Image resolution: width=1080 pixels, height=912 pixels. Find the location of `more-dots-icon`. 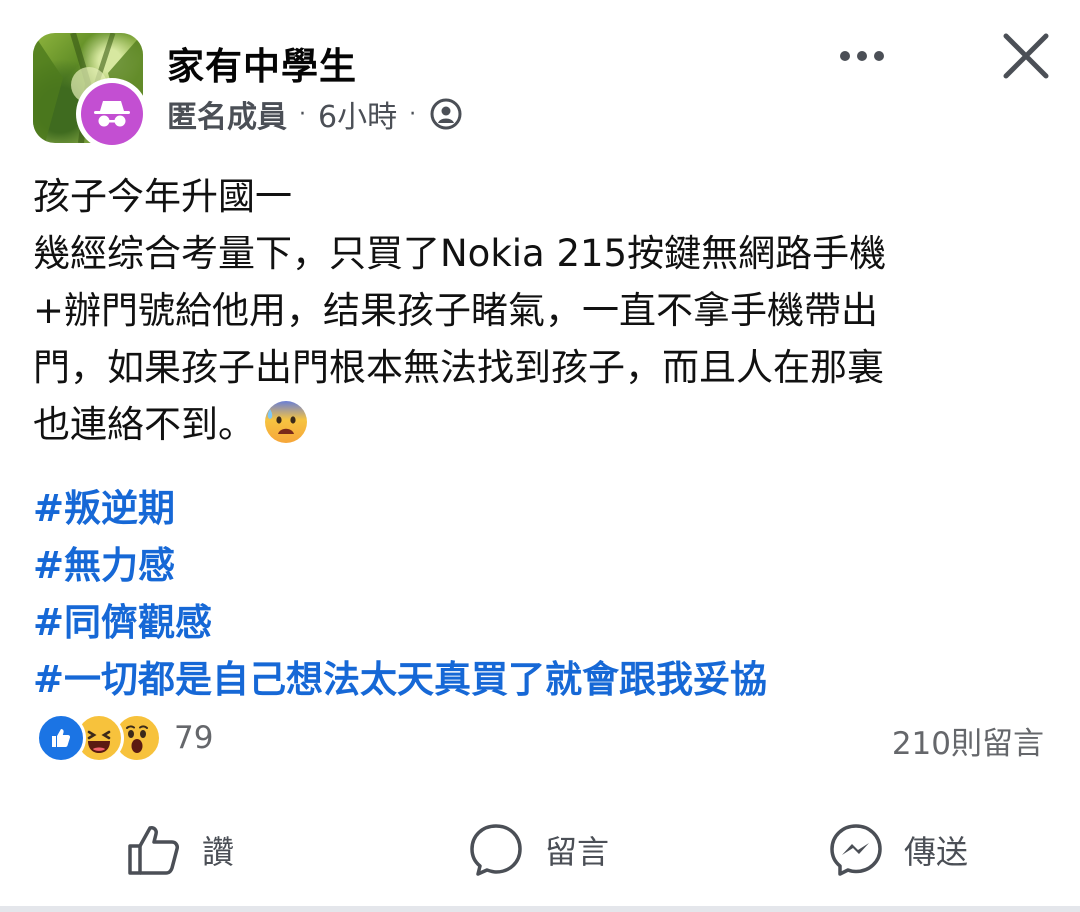

more-dots-icon is located at coordinates (845, 56).